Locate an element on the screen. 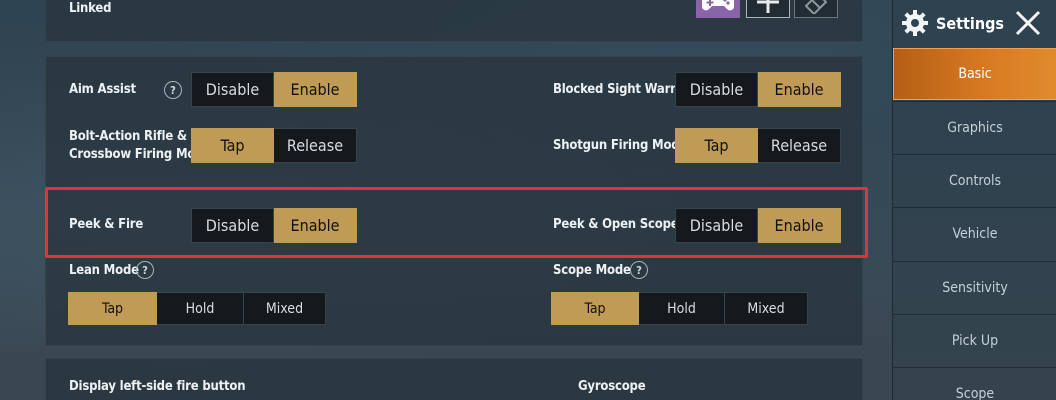 The image size is (1056, 400). aim-assist-toggle: Disable Enable is located at coordinates (274, 89).